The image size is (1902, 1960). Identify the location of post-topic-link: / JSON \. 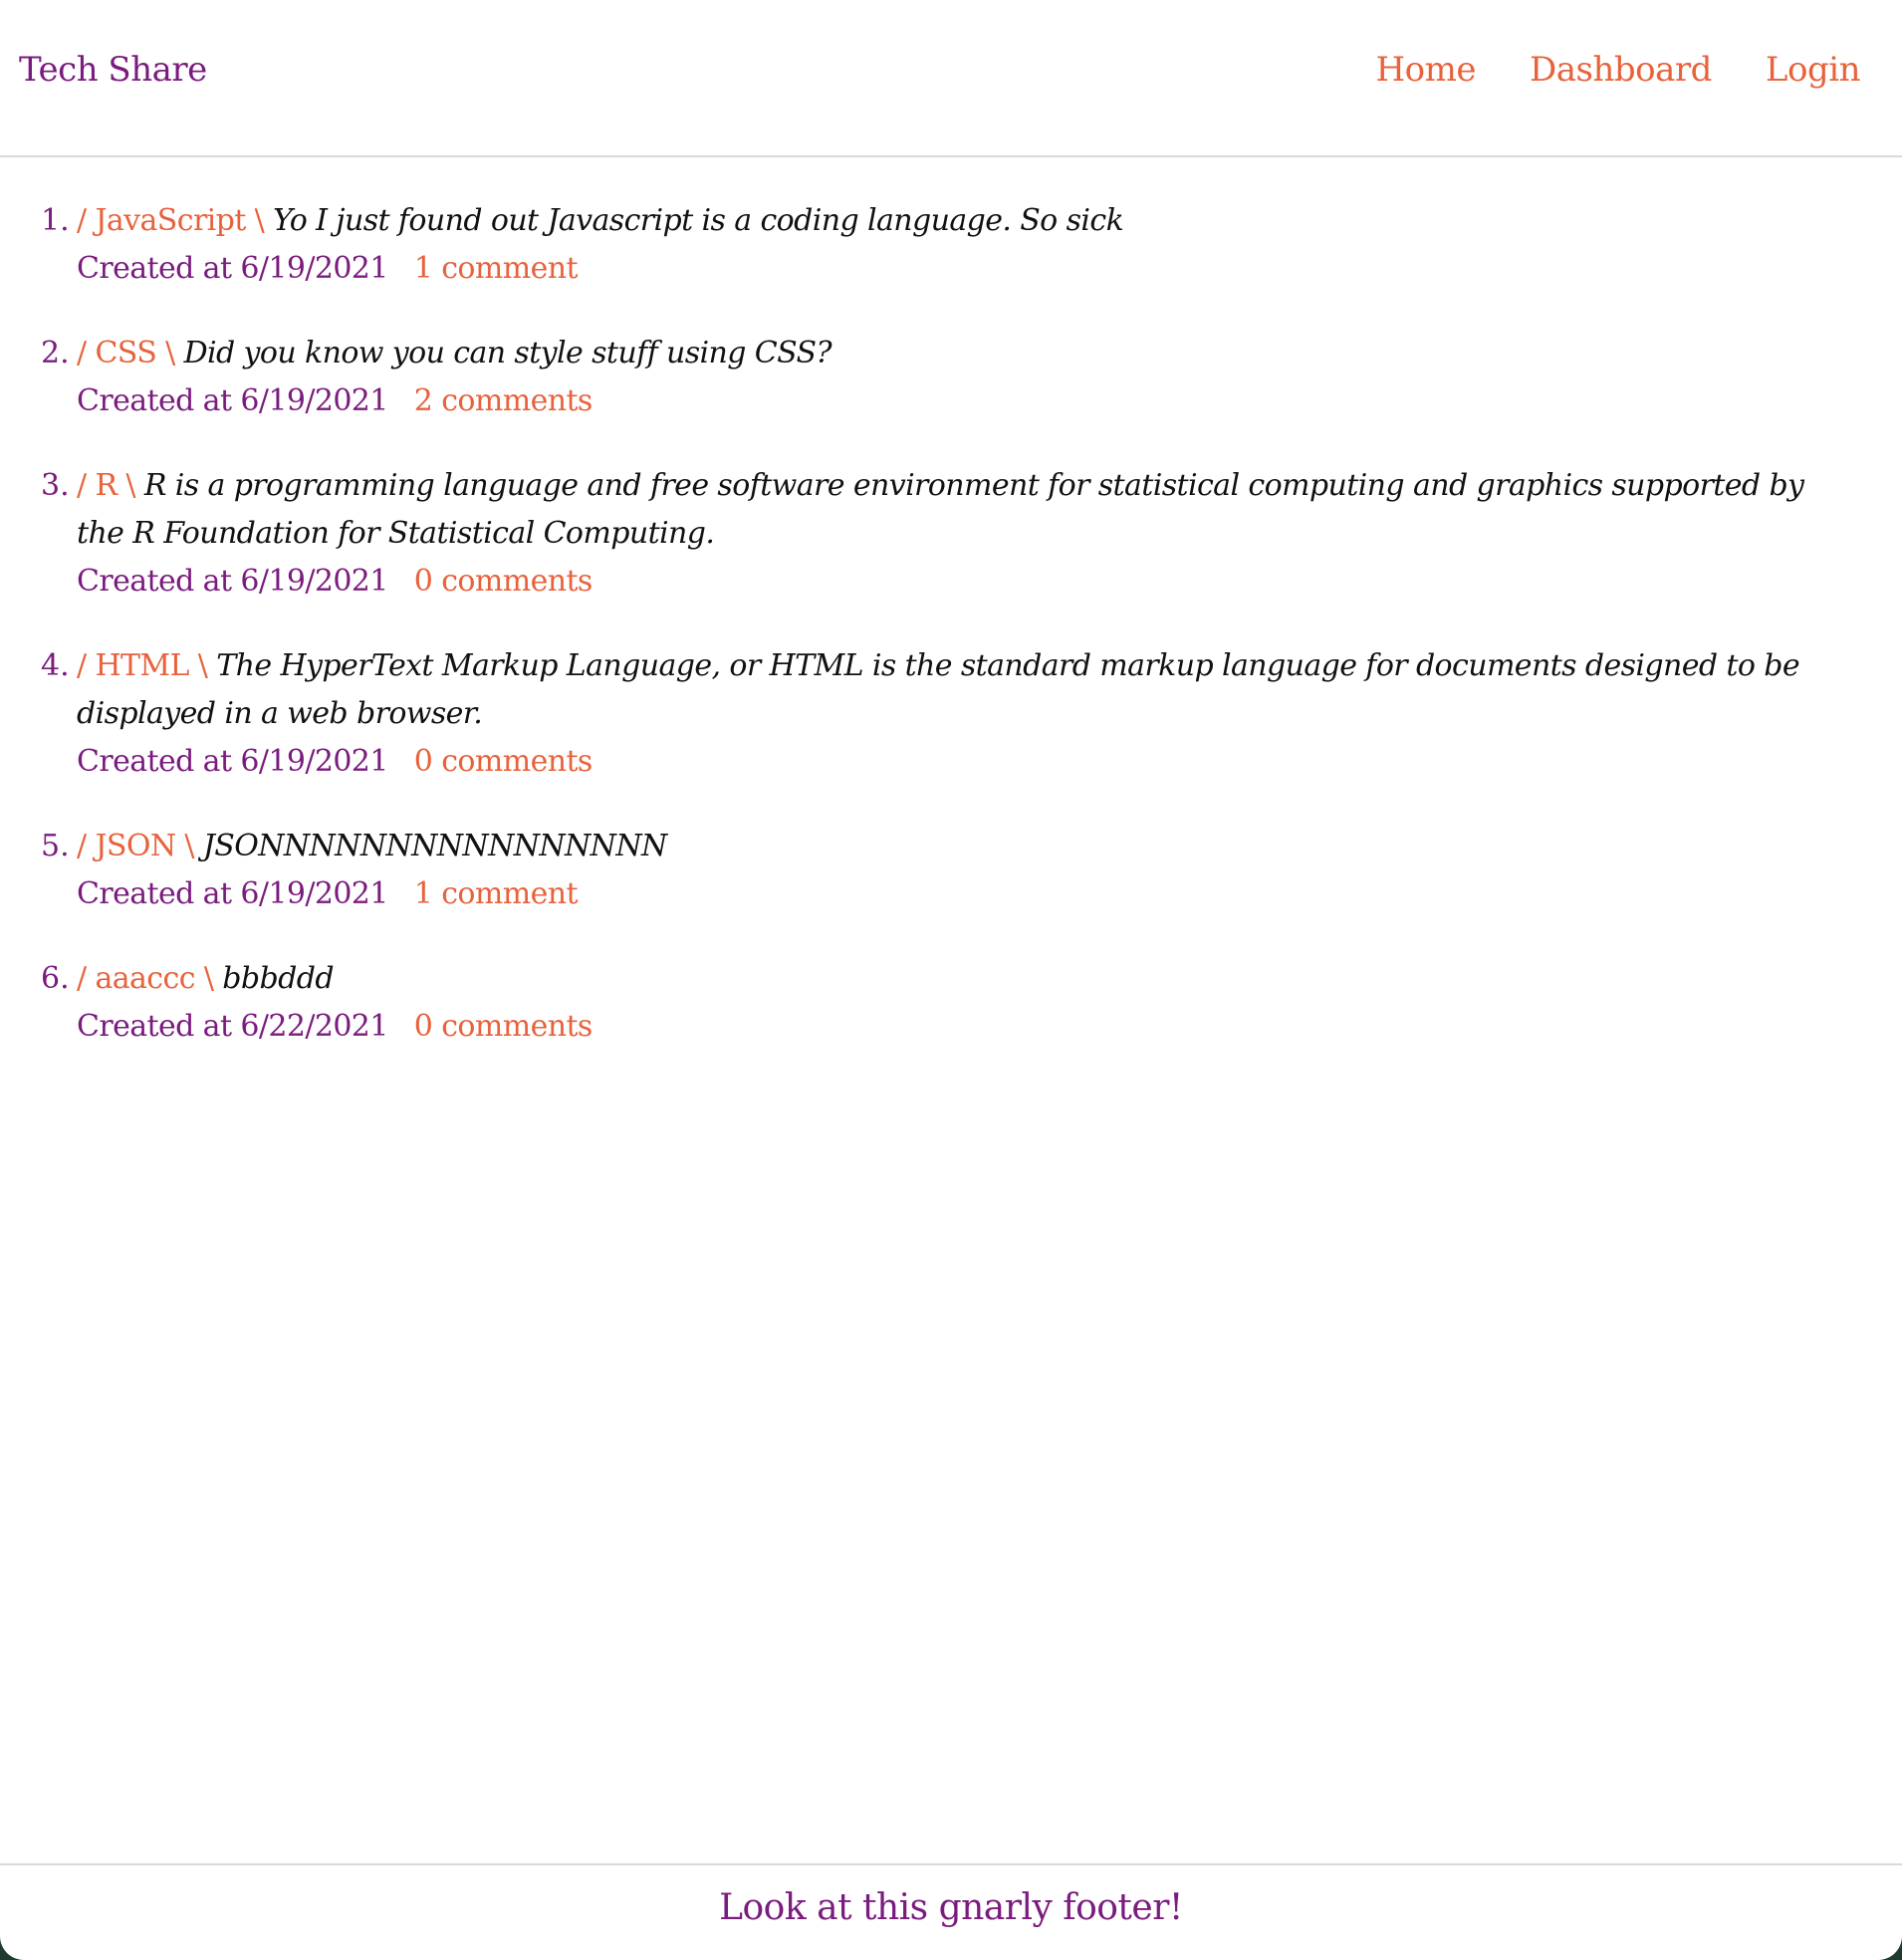
(136, 846).